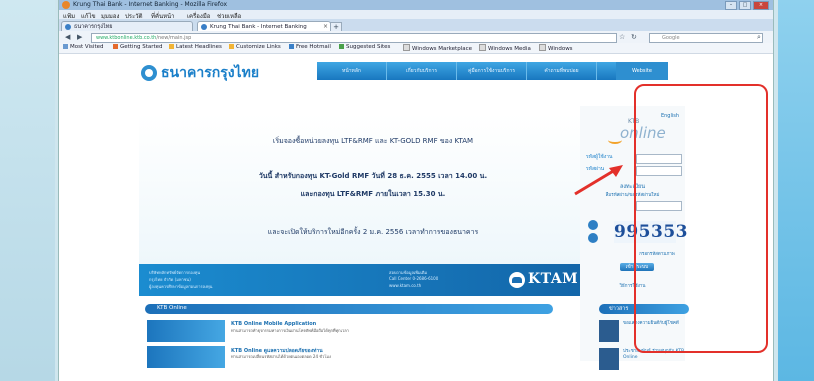 This screenshot has height=381, width=814. I want to click on side-news-text: ประชาสัมพันธ์ ร่วมสนุกกับ KTB Online, so click(654, 354).